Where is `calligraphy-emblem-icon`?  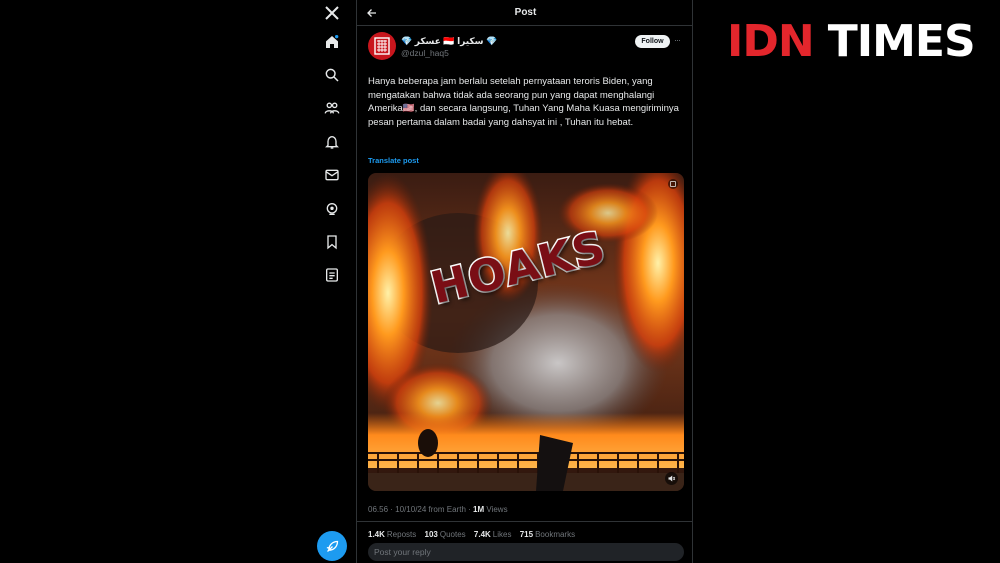 calligraphy-emblem-icon is located at coordinates (382, 46).